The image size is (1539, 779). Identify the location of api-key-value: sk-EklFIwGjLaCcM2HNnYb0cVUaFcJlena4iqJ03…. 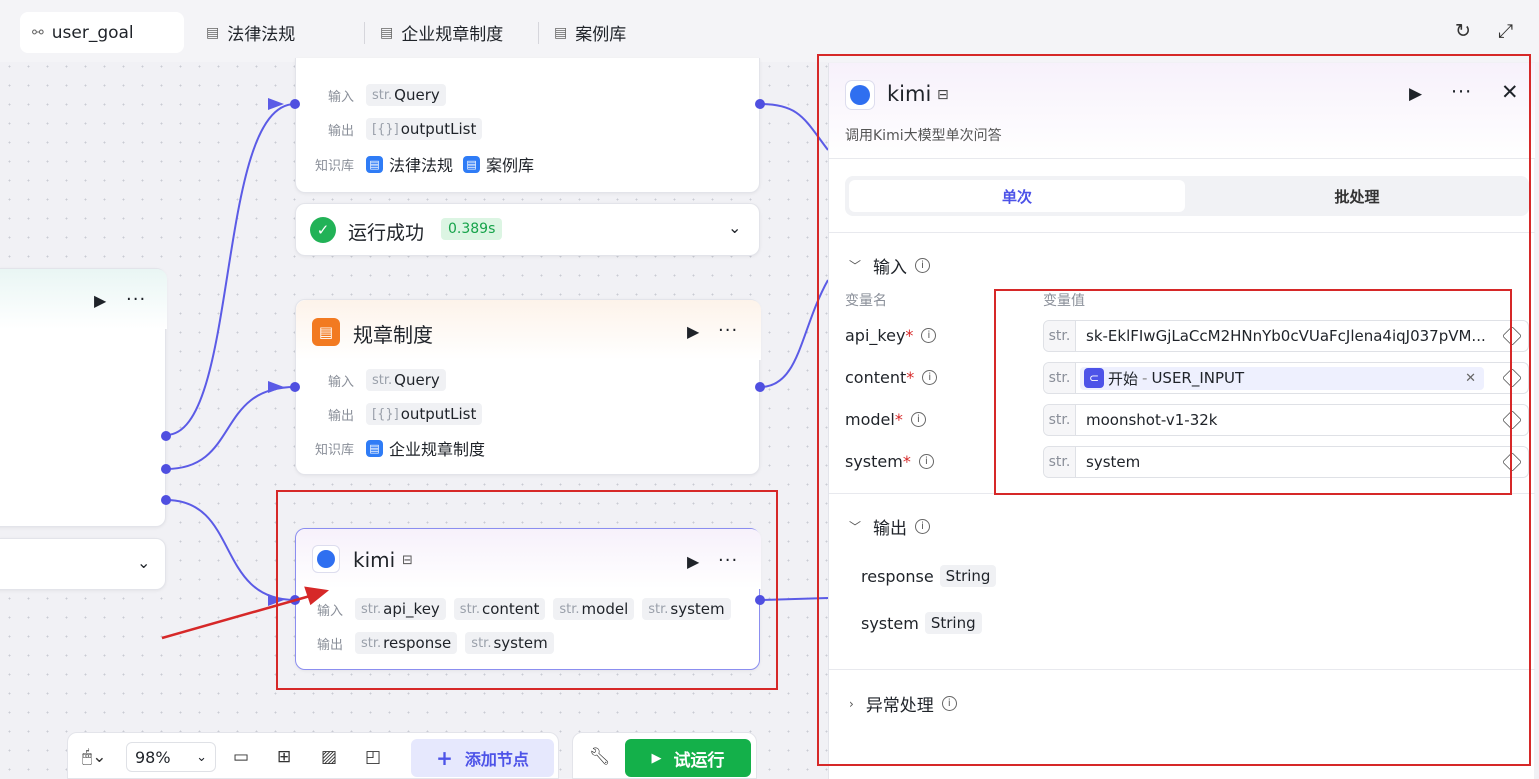
(1289, 336).